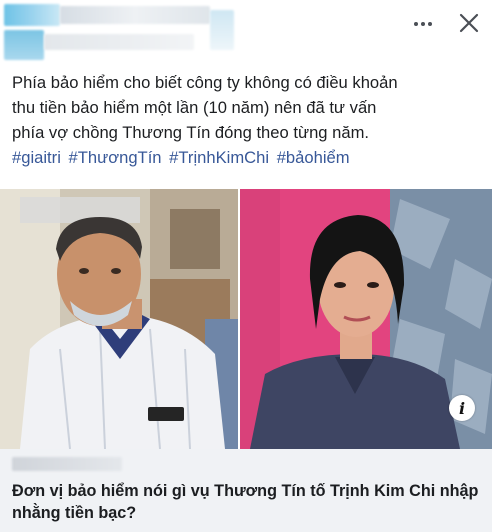 The height and width of the screenshot is (532, 492). I want to click on more-options-button, so click(423, 24).